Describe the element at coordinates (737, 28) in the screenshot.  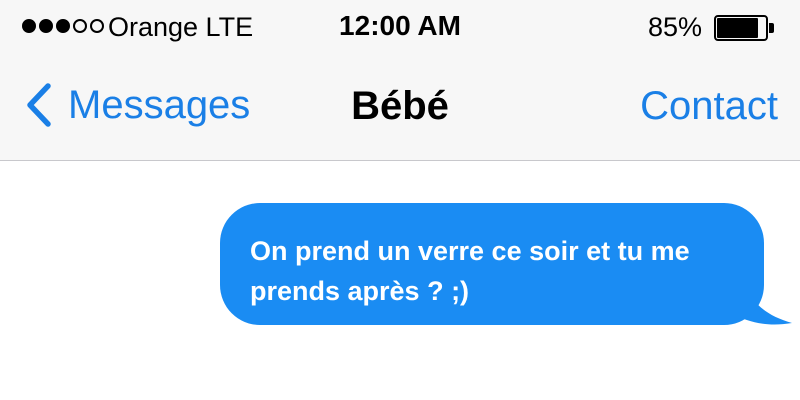
I see `battery-fill` at that location.